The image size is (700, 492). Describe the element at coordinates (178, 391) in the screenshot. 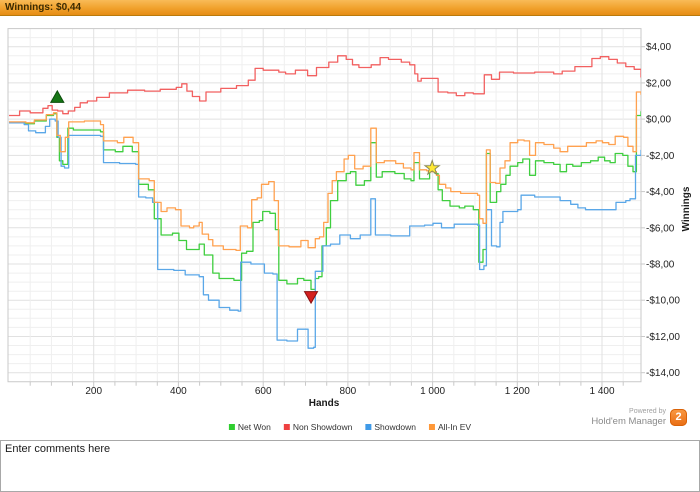

I see `x-tick-label: 400` at that location.